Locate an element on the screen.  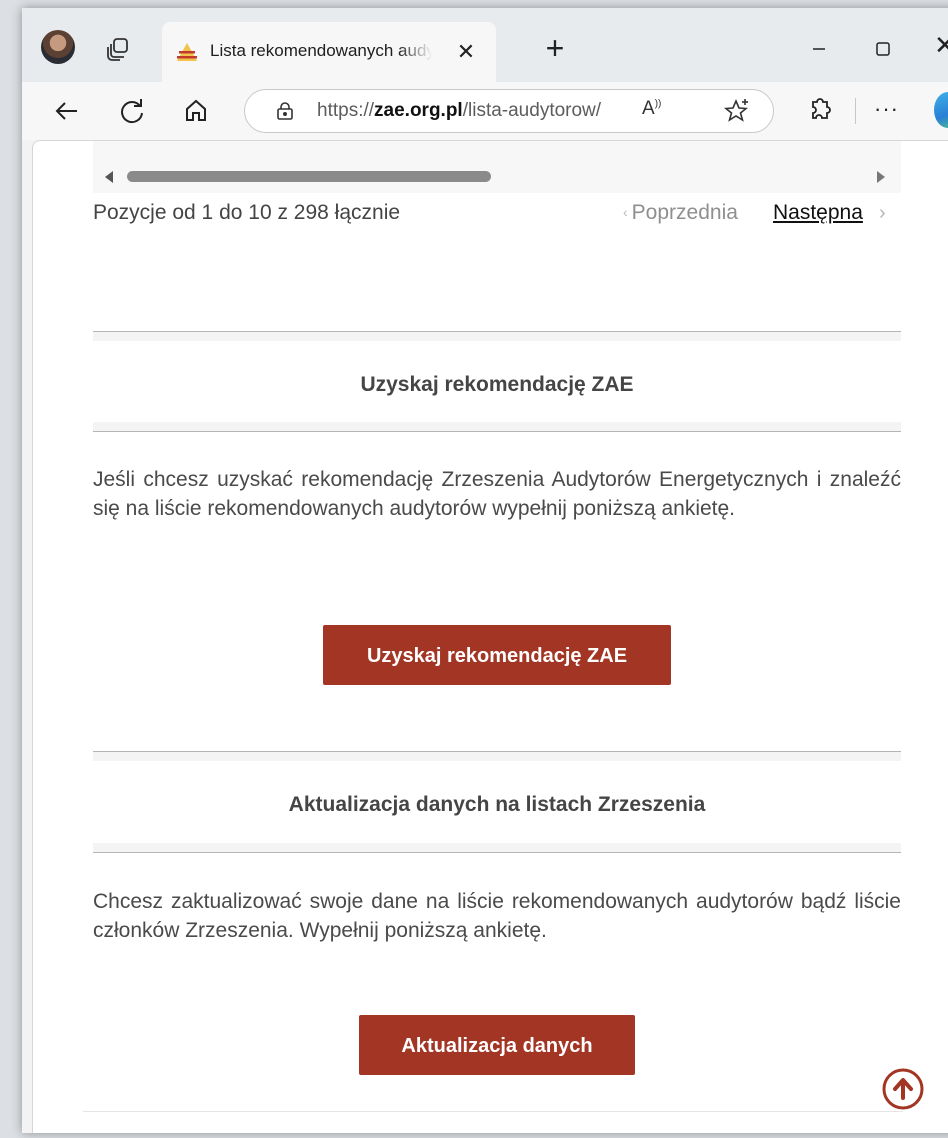
section-title: Uzyskaj rekomendację ZAE is located at coordinates (497, 384).